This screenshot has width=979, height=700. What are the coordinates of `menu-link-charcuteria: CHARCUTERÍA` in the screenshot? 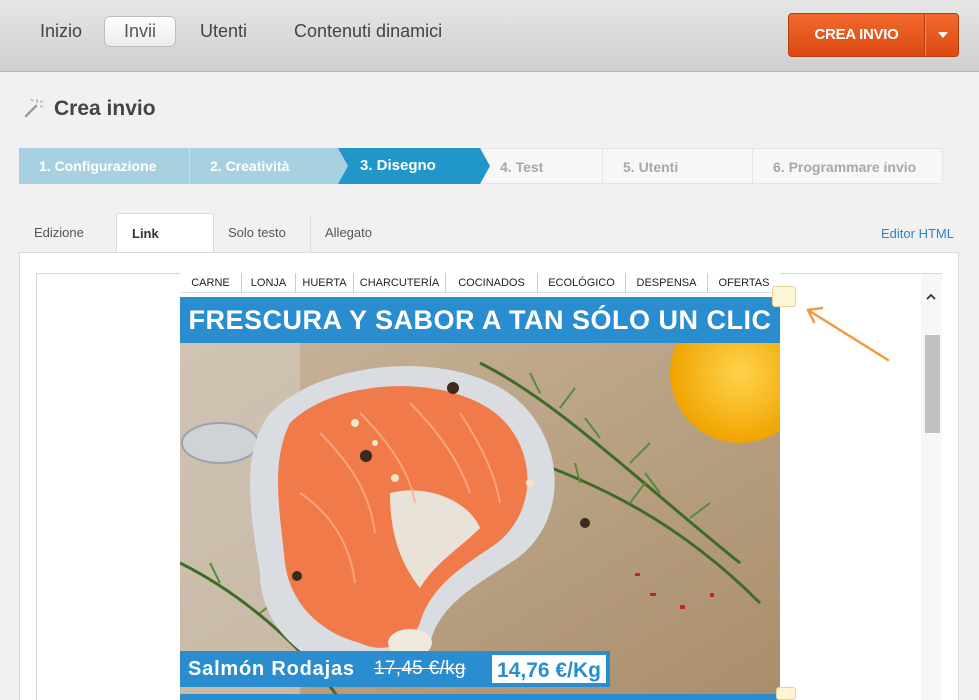 It's located at (400, 283).